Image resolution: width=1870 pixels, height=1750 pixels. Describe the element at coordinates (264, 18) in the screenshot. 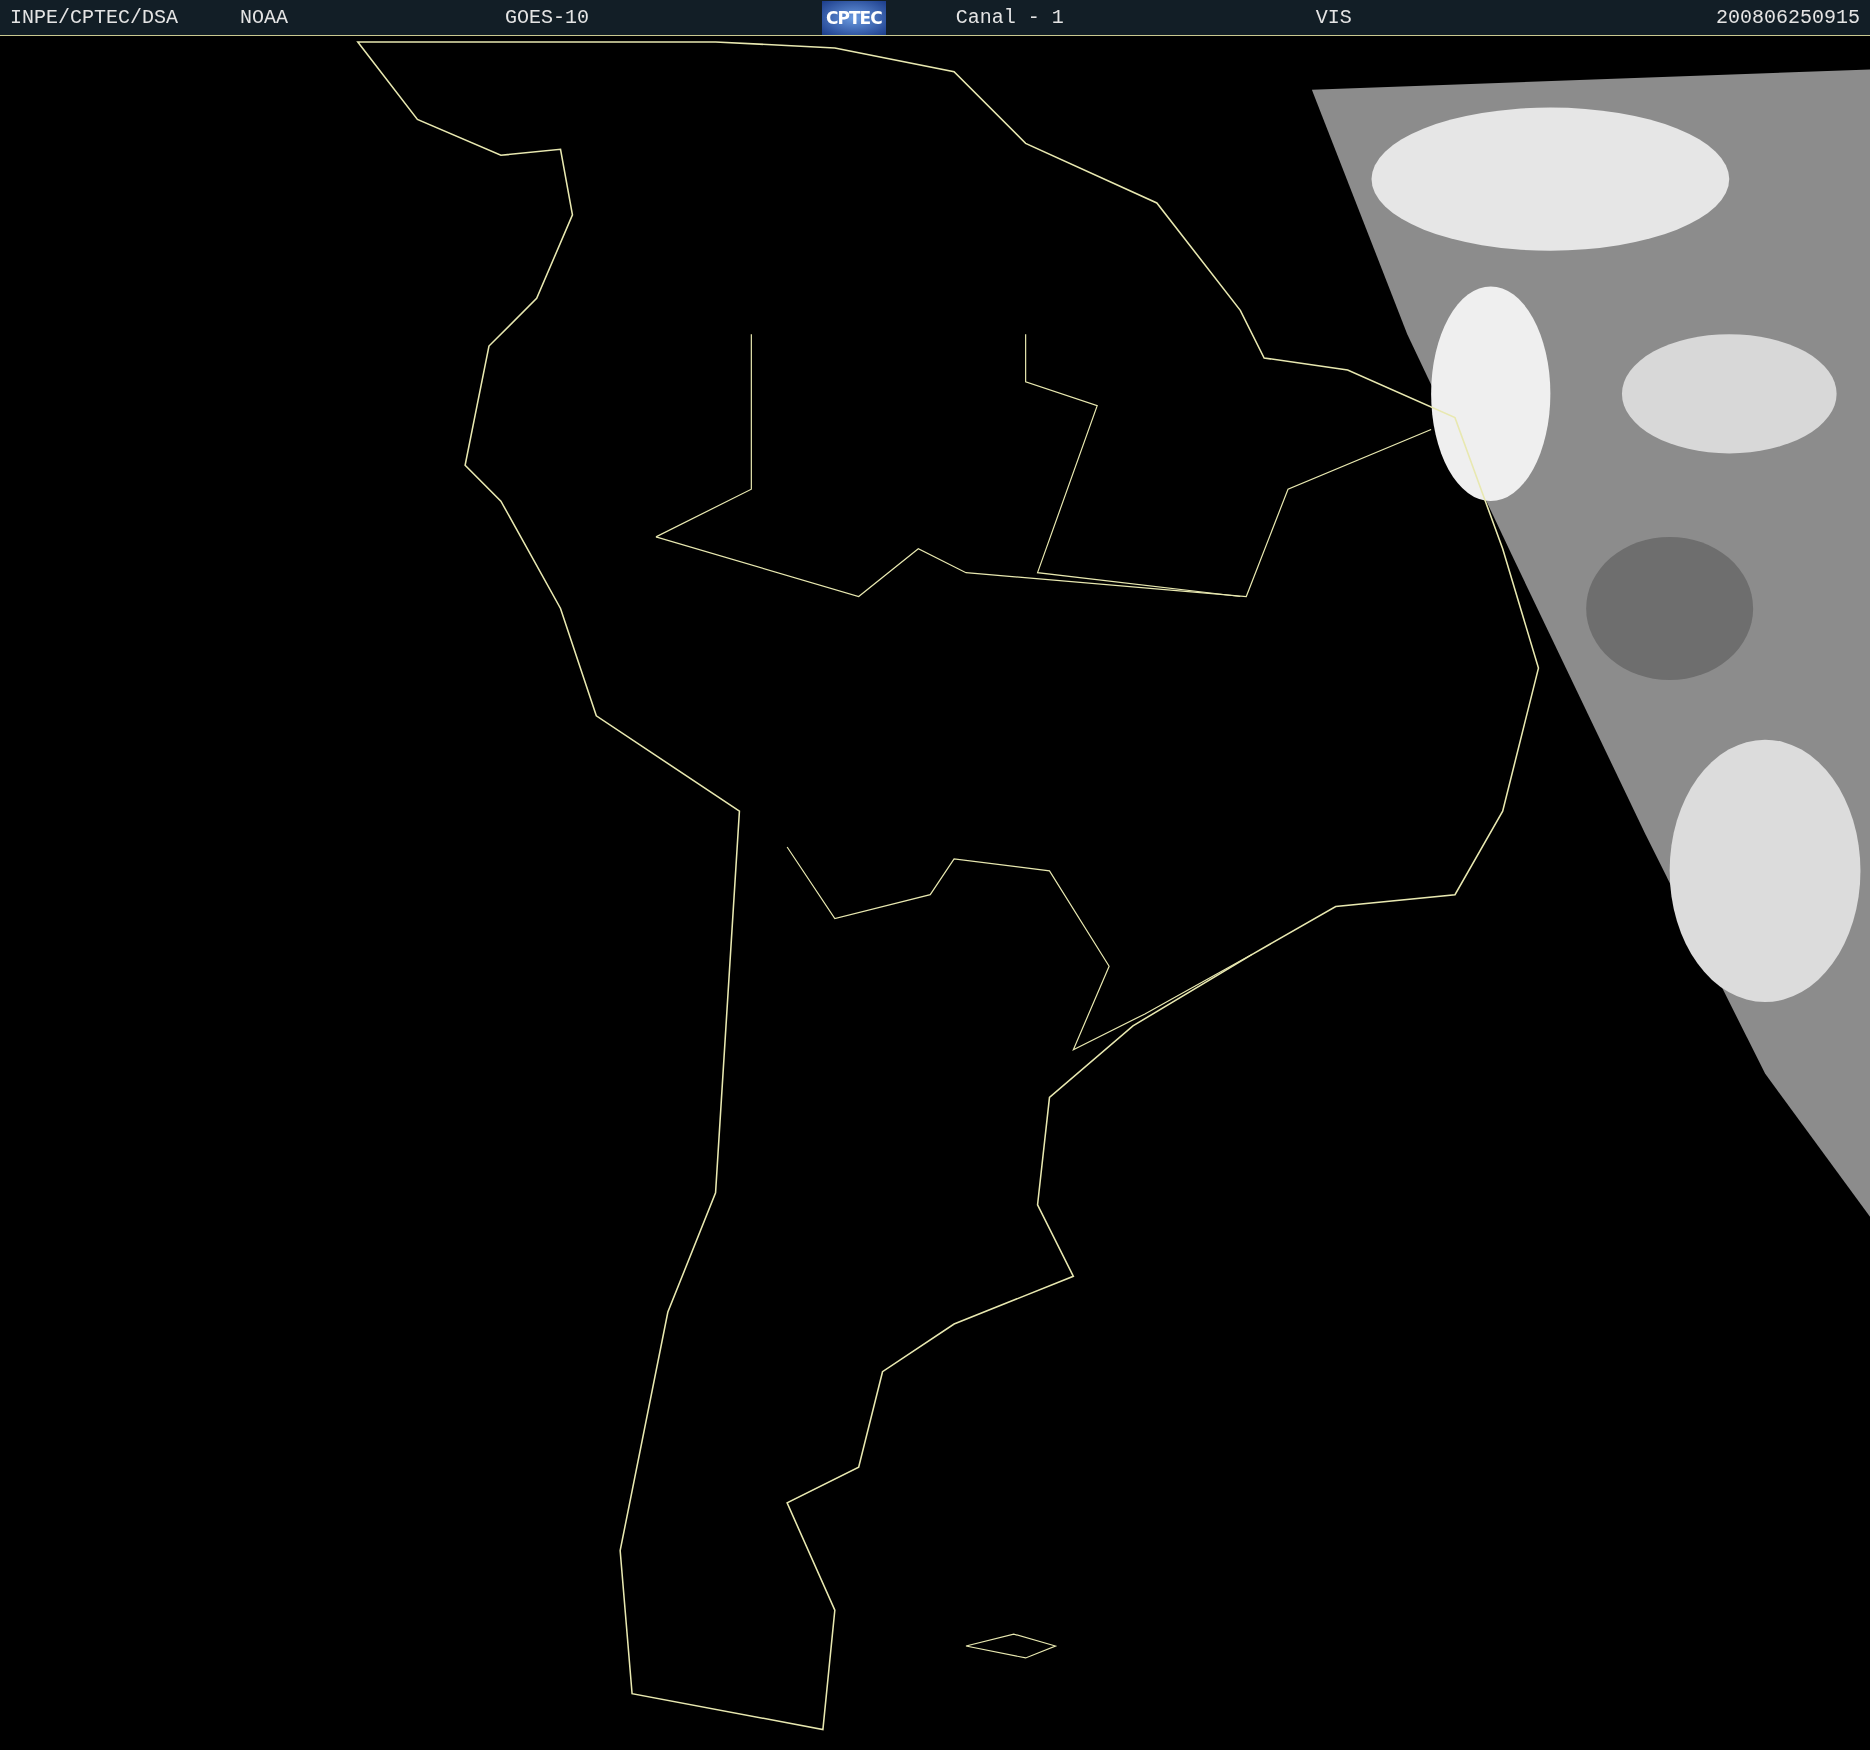

I see `header-label: NOAA` at that location.